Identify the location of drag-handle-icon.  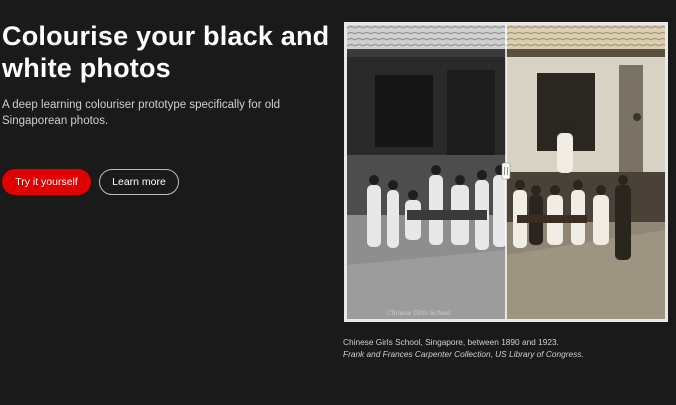
(506, 171).